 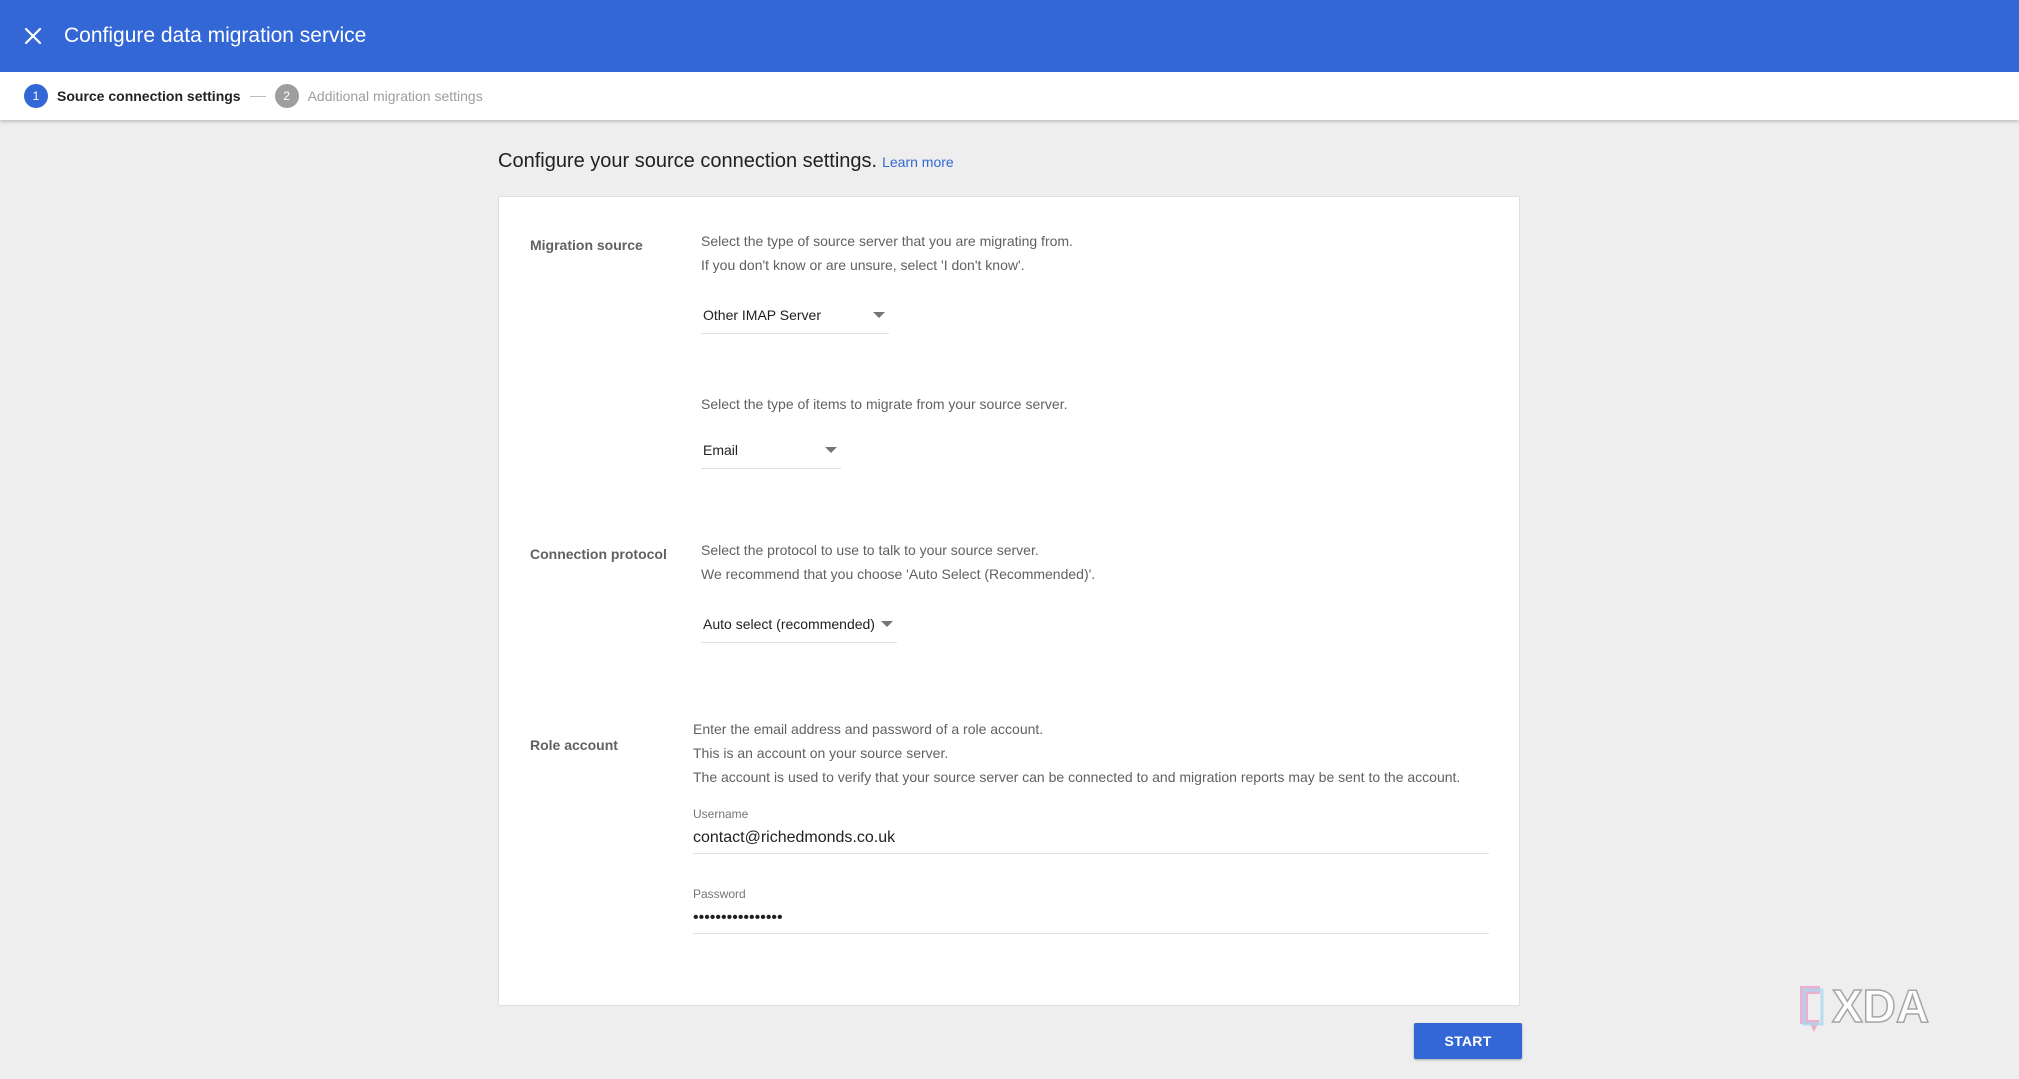 I want to click on role-account-label: Role account, so click(x=574, y=745).